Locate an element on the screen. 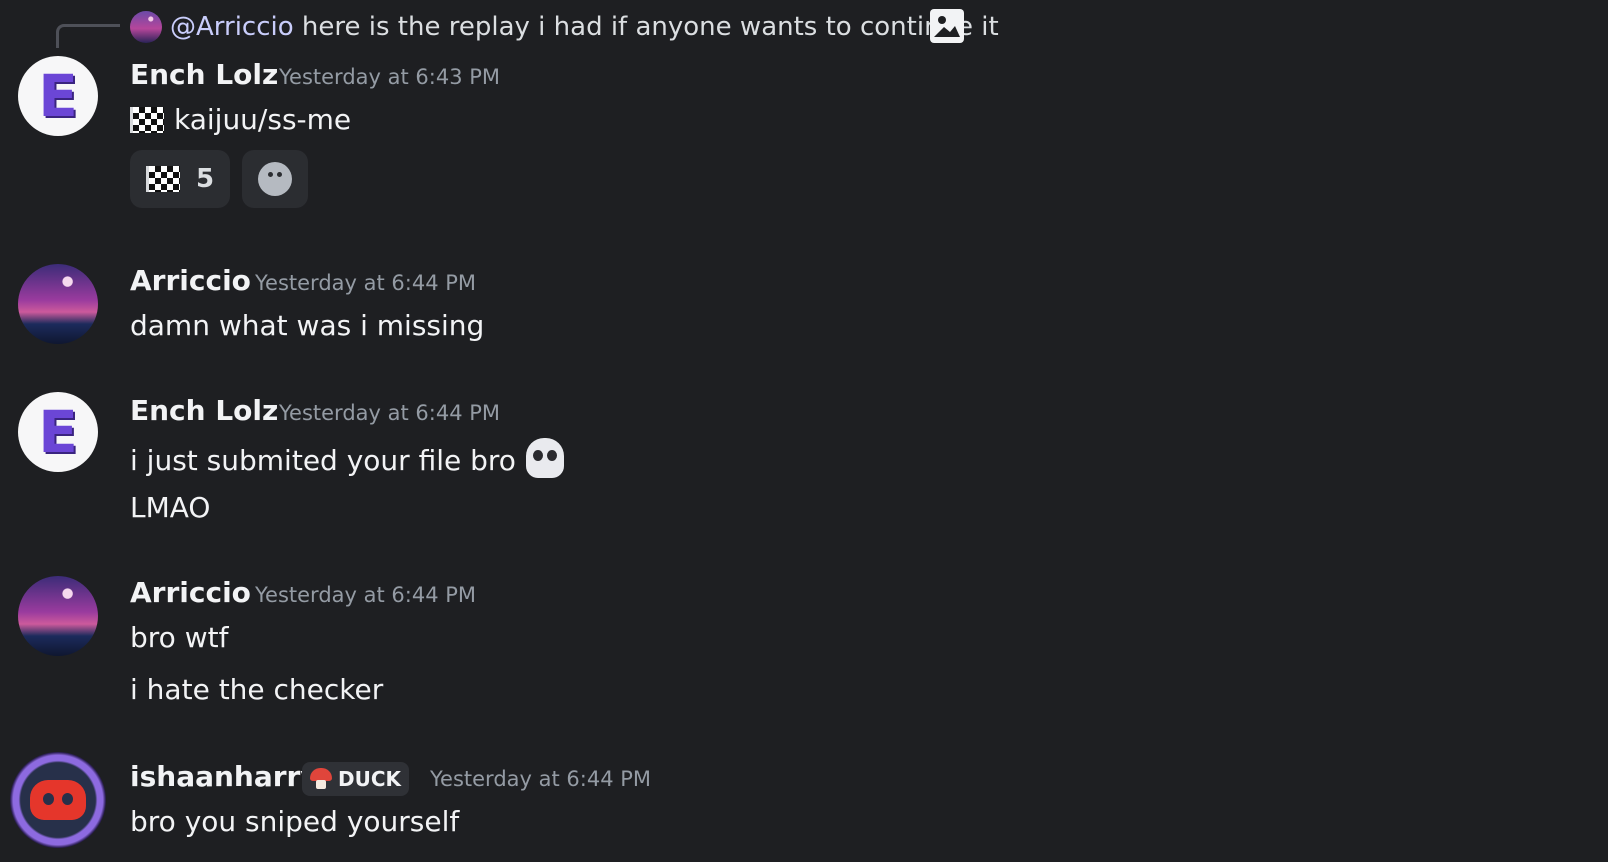  message-text: i just submited your file bro is located at coordinates (347, 458).